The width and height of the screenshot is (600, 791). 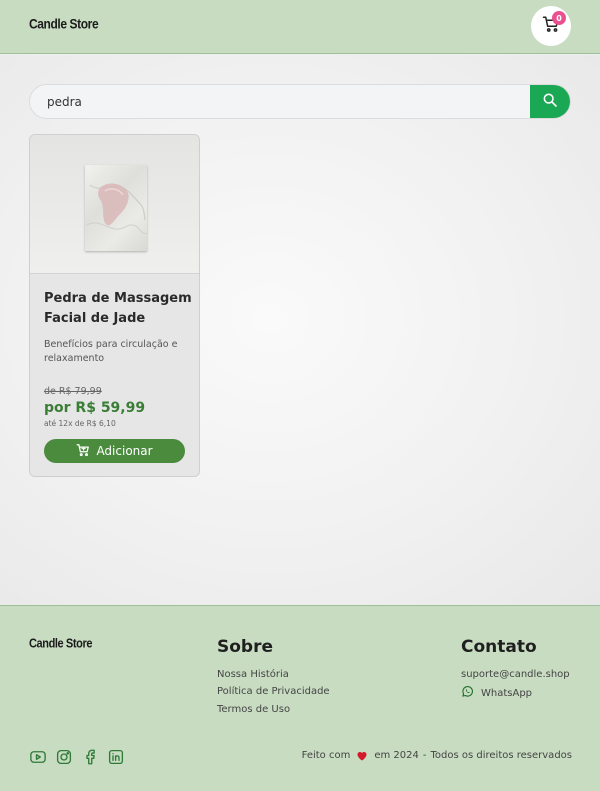 I want to click on sobre-title: Sobre, so click(x=245, y=647).